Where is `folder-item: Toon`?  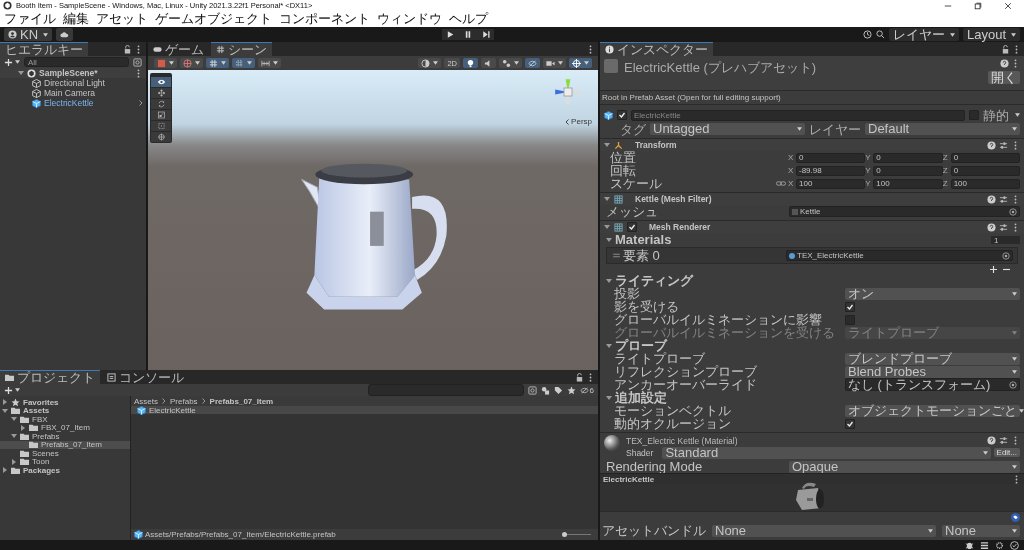 folder-item: Toon is located at coordinates (65, 461).